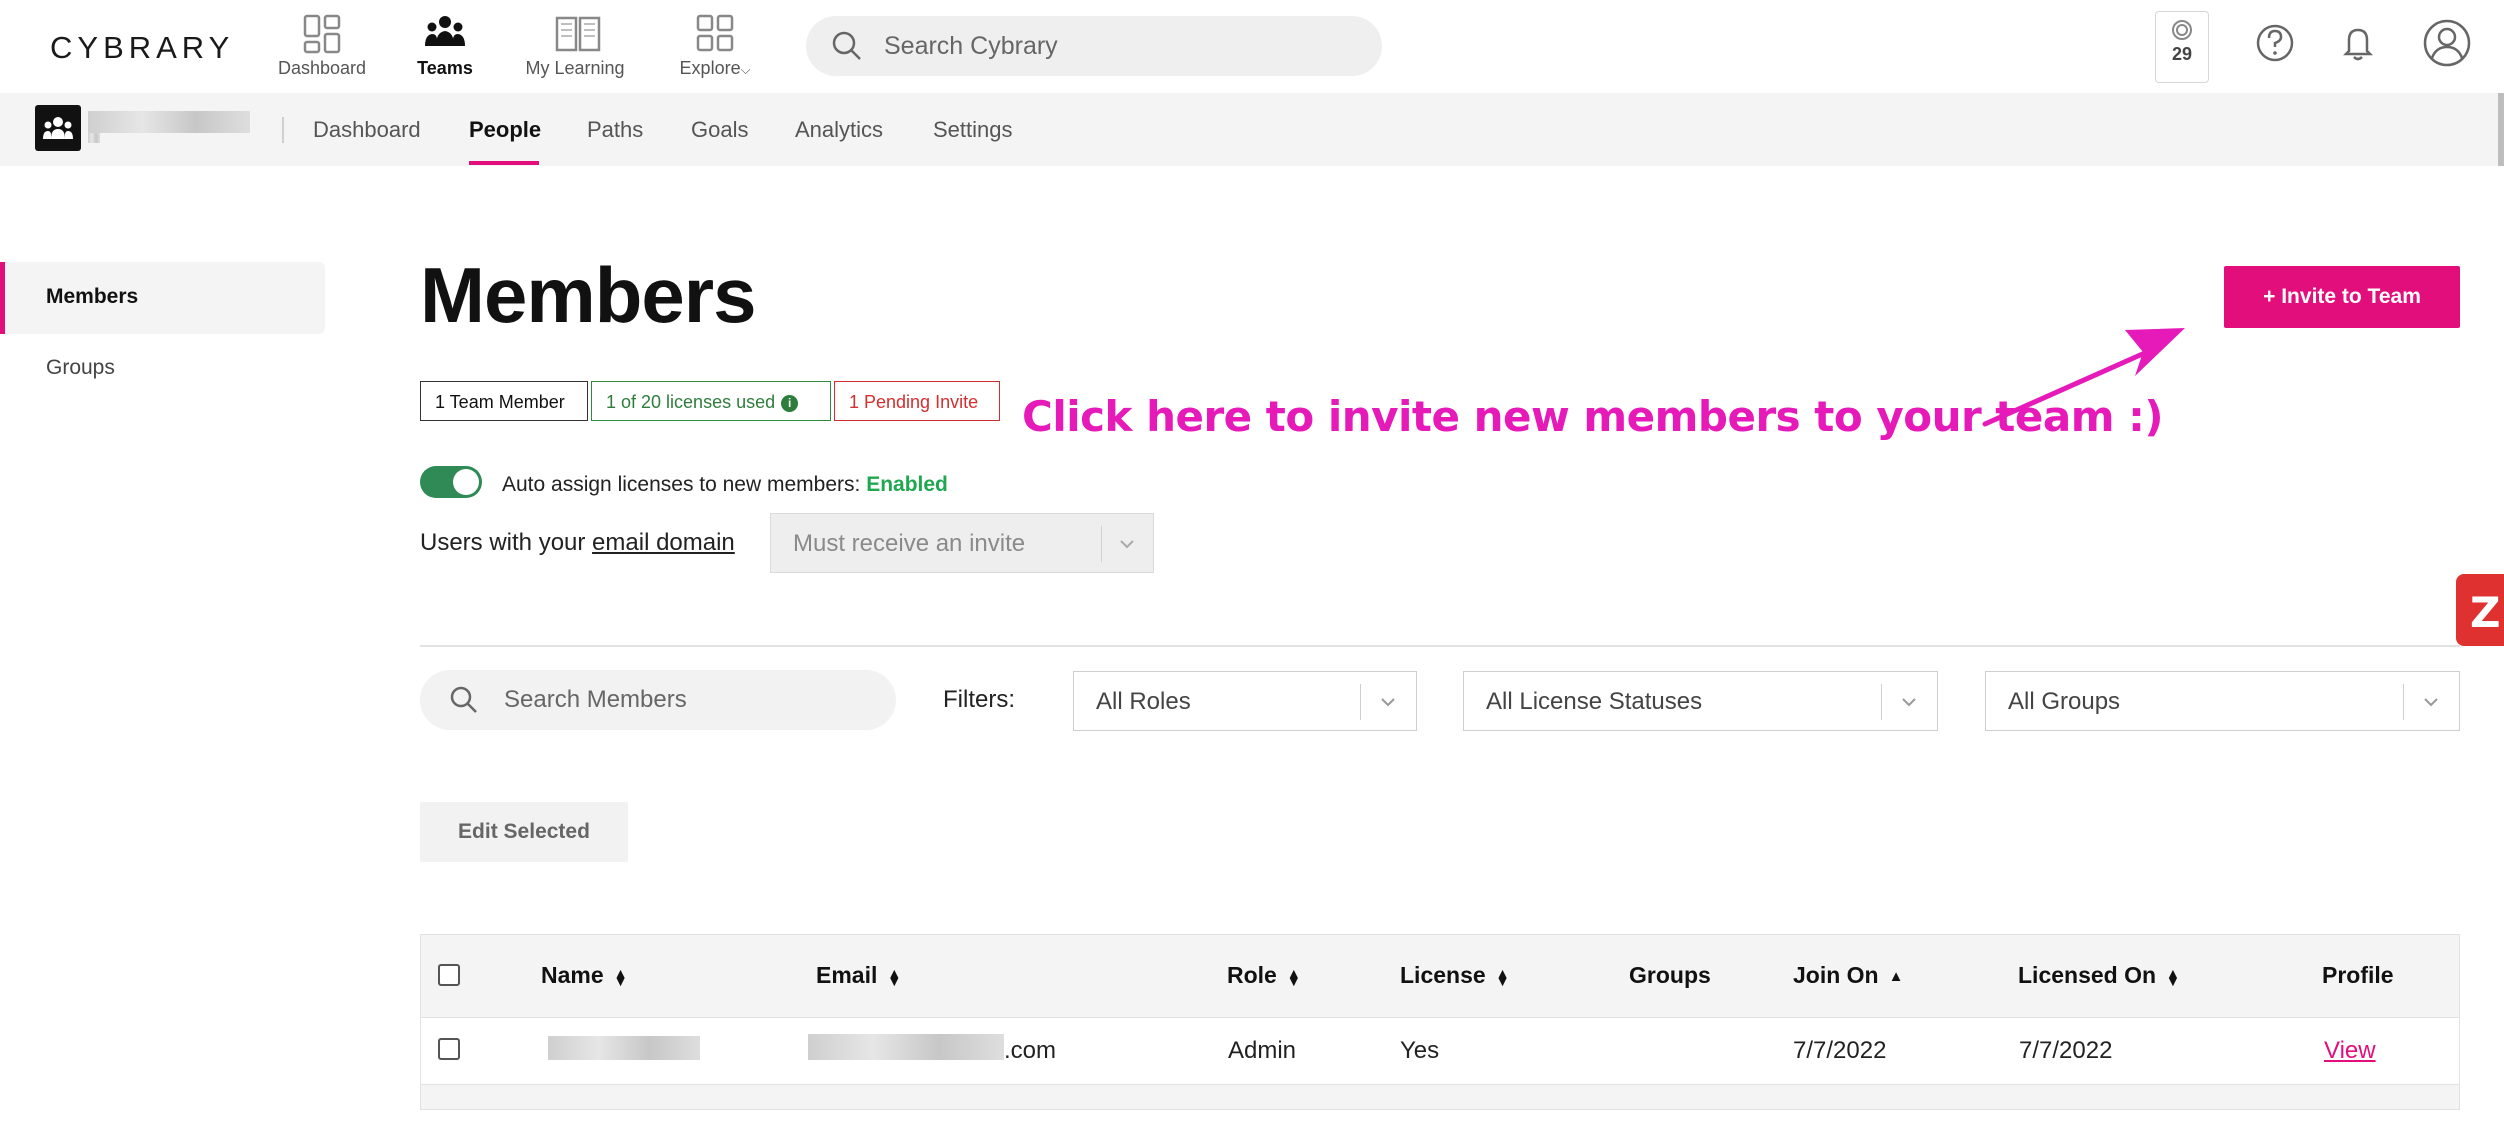 The width and height of the screenshot is (2504, 1134). What do you see at coordinates (505, 129) in the screenshot?
I see `tab-people: People` at bounding box center [505, 129].